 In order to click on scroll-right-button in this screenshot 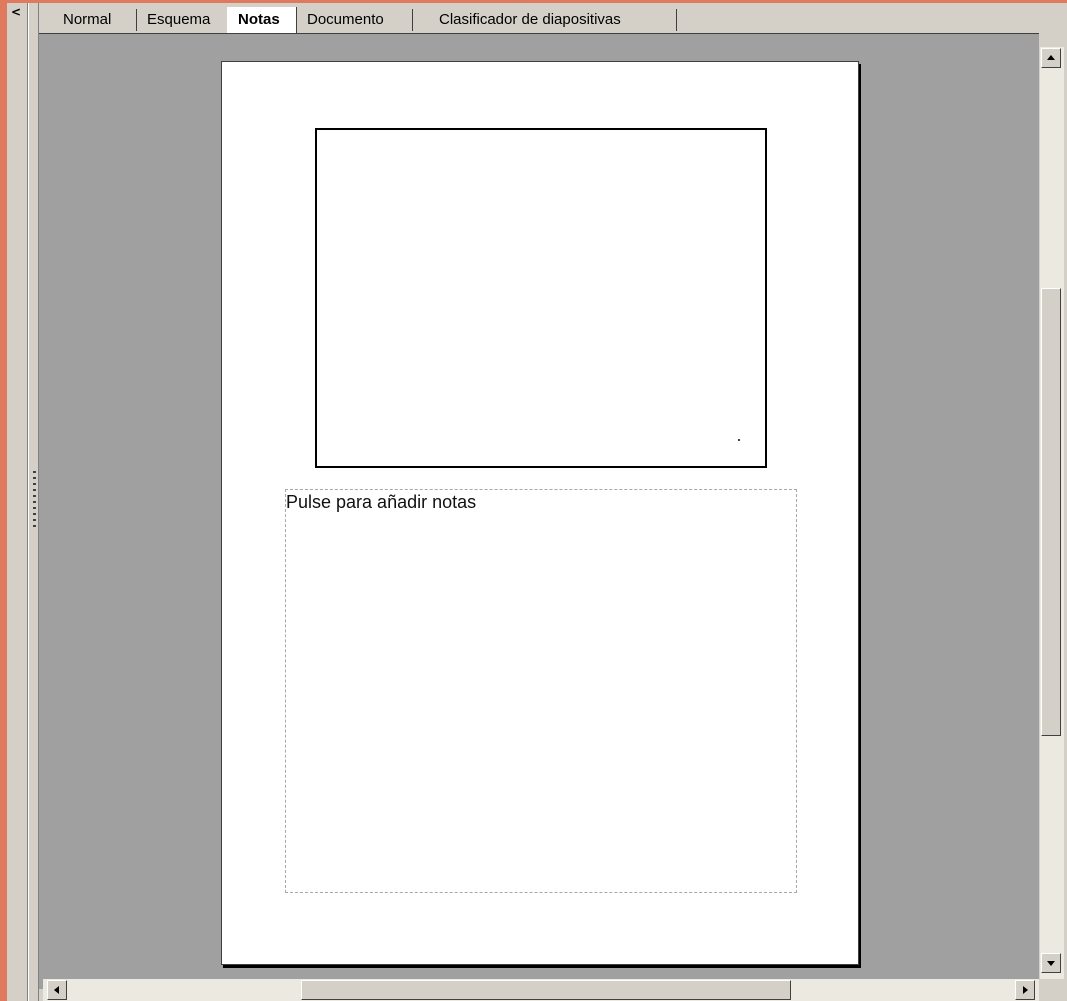, I will do `click(1025, 990)`.